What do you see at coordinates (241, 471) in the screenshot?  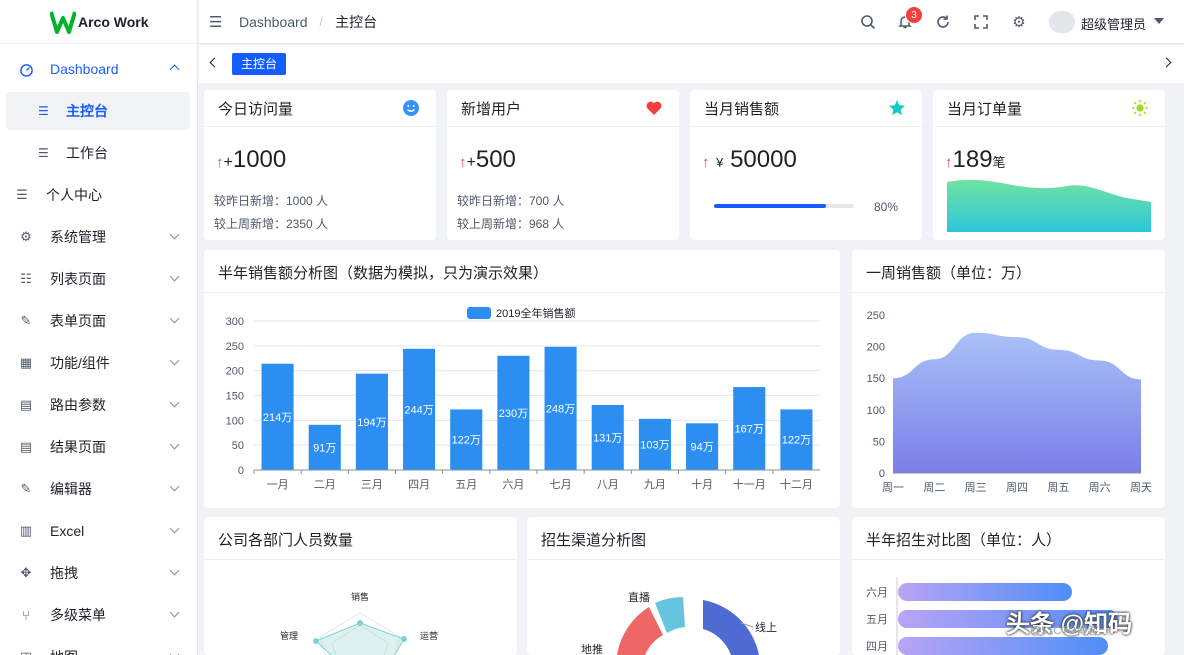 I see `y-tick-label: 0` at bounding box center [241, 471].